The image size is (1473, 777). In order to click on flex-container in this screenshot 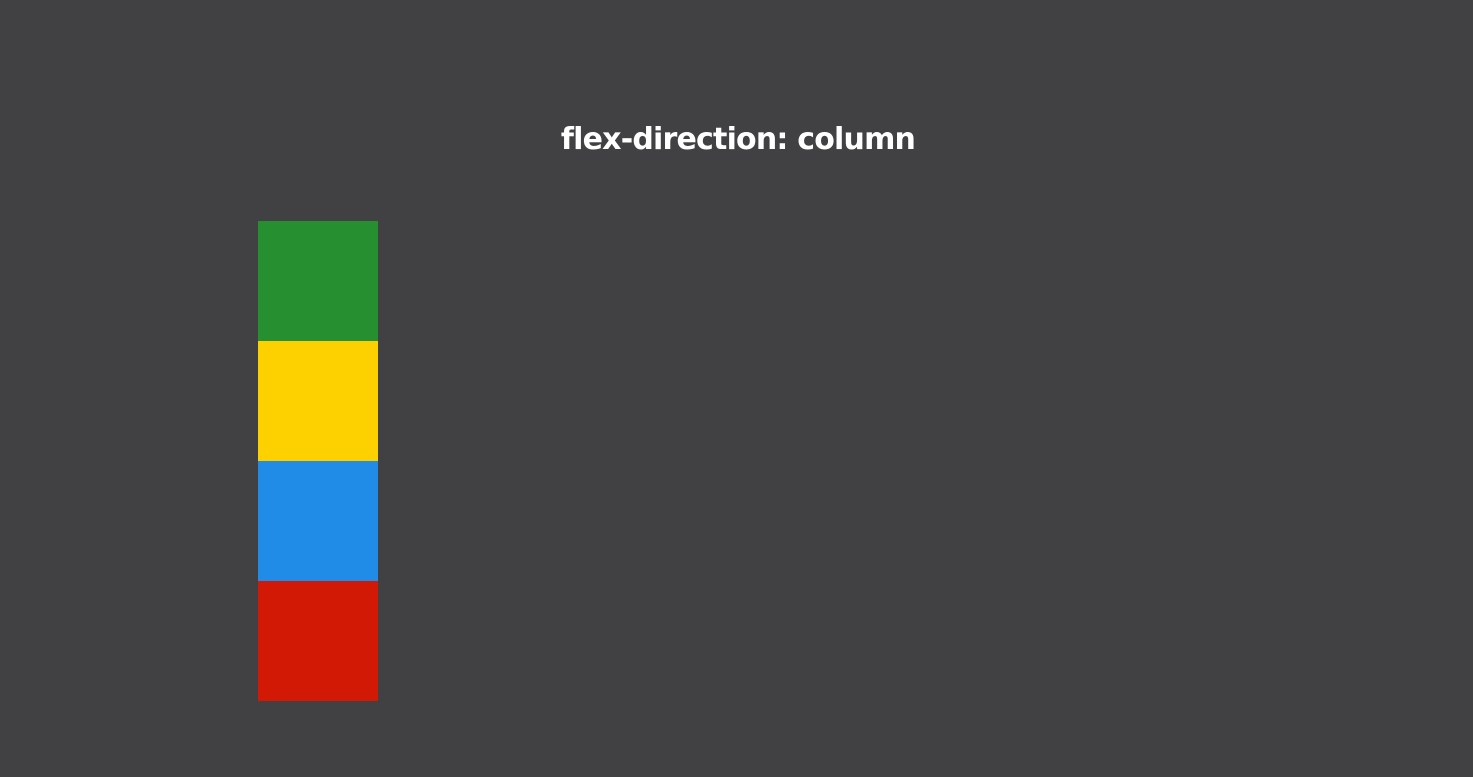, I will do `click(318, 461)`.